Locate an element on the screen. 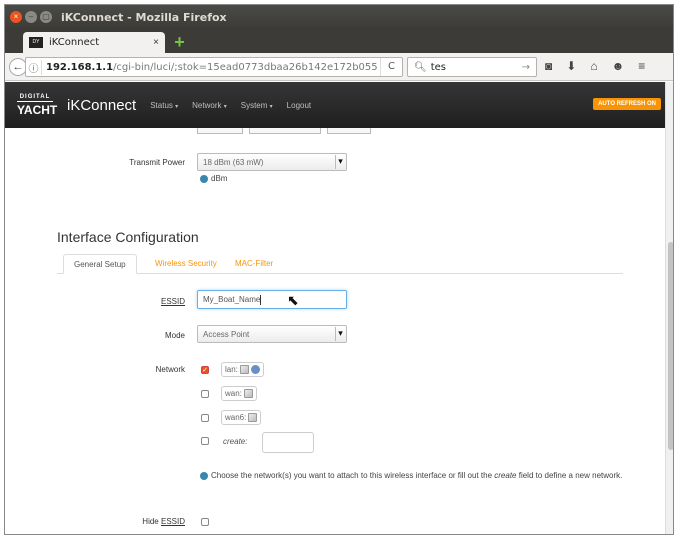 This screenshot has height=535, width=678. close-window-icon: × is located at coordinates (16, 17).